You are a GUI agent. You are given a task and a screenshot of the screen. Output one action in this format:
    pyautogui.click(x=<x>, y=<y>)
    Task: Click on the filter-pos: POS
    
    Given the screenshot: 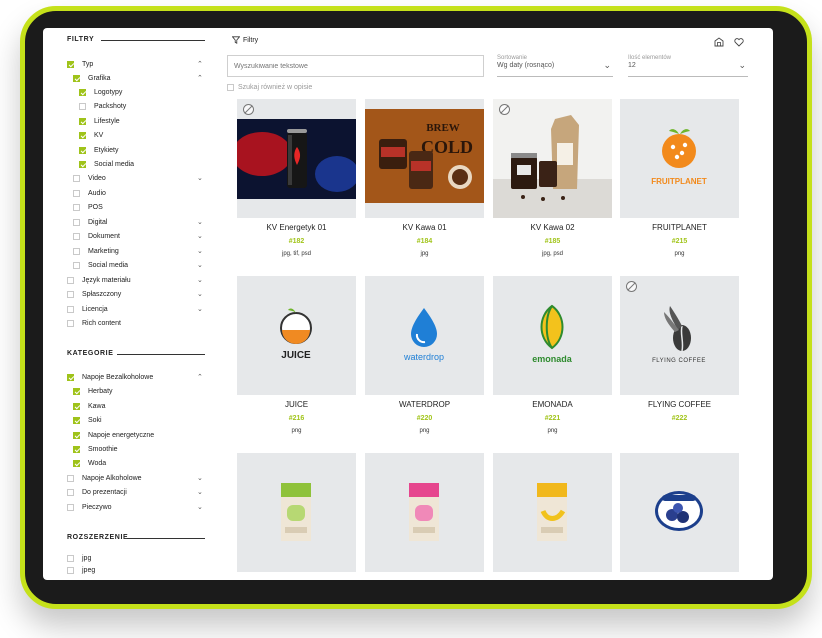 What is the action you would take?
    pyautogui.click(x=88, y=207)
    